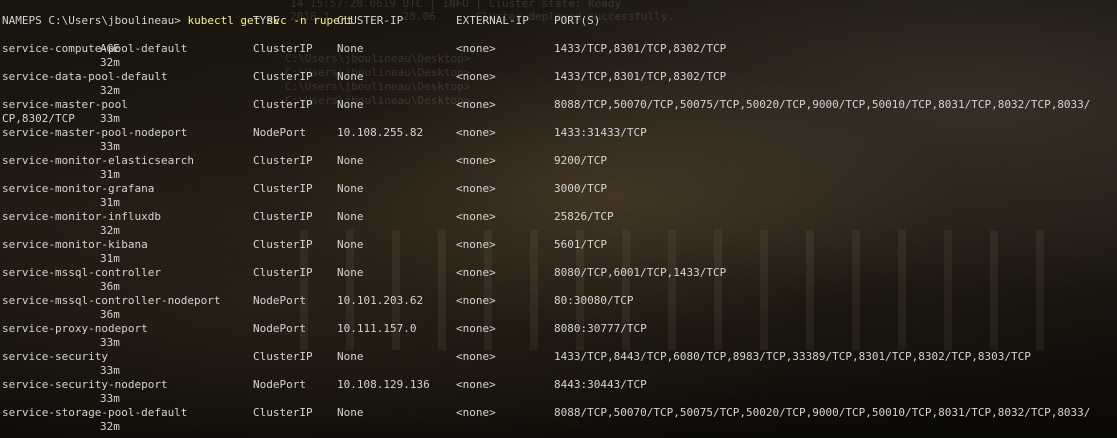  Describe the element at coordinates (492, 20) in the screenshot. I see `header-external-ip: EXTERNAL-IP` at that location.